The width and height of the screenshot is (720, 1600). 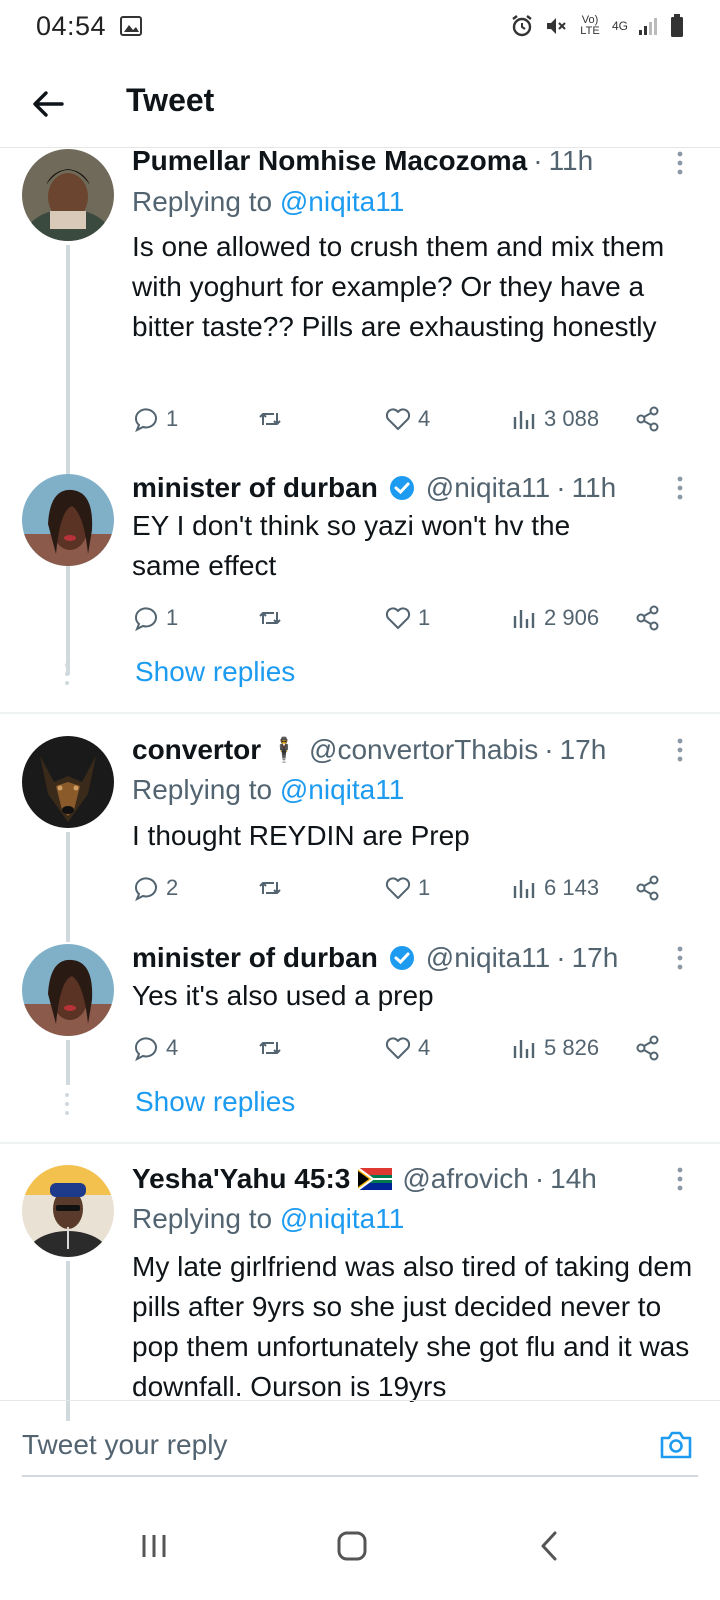 I want to click on views-button: 5 826, so click(x=554, y=1048).